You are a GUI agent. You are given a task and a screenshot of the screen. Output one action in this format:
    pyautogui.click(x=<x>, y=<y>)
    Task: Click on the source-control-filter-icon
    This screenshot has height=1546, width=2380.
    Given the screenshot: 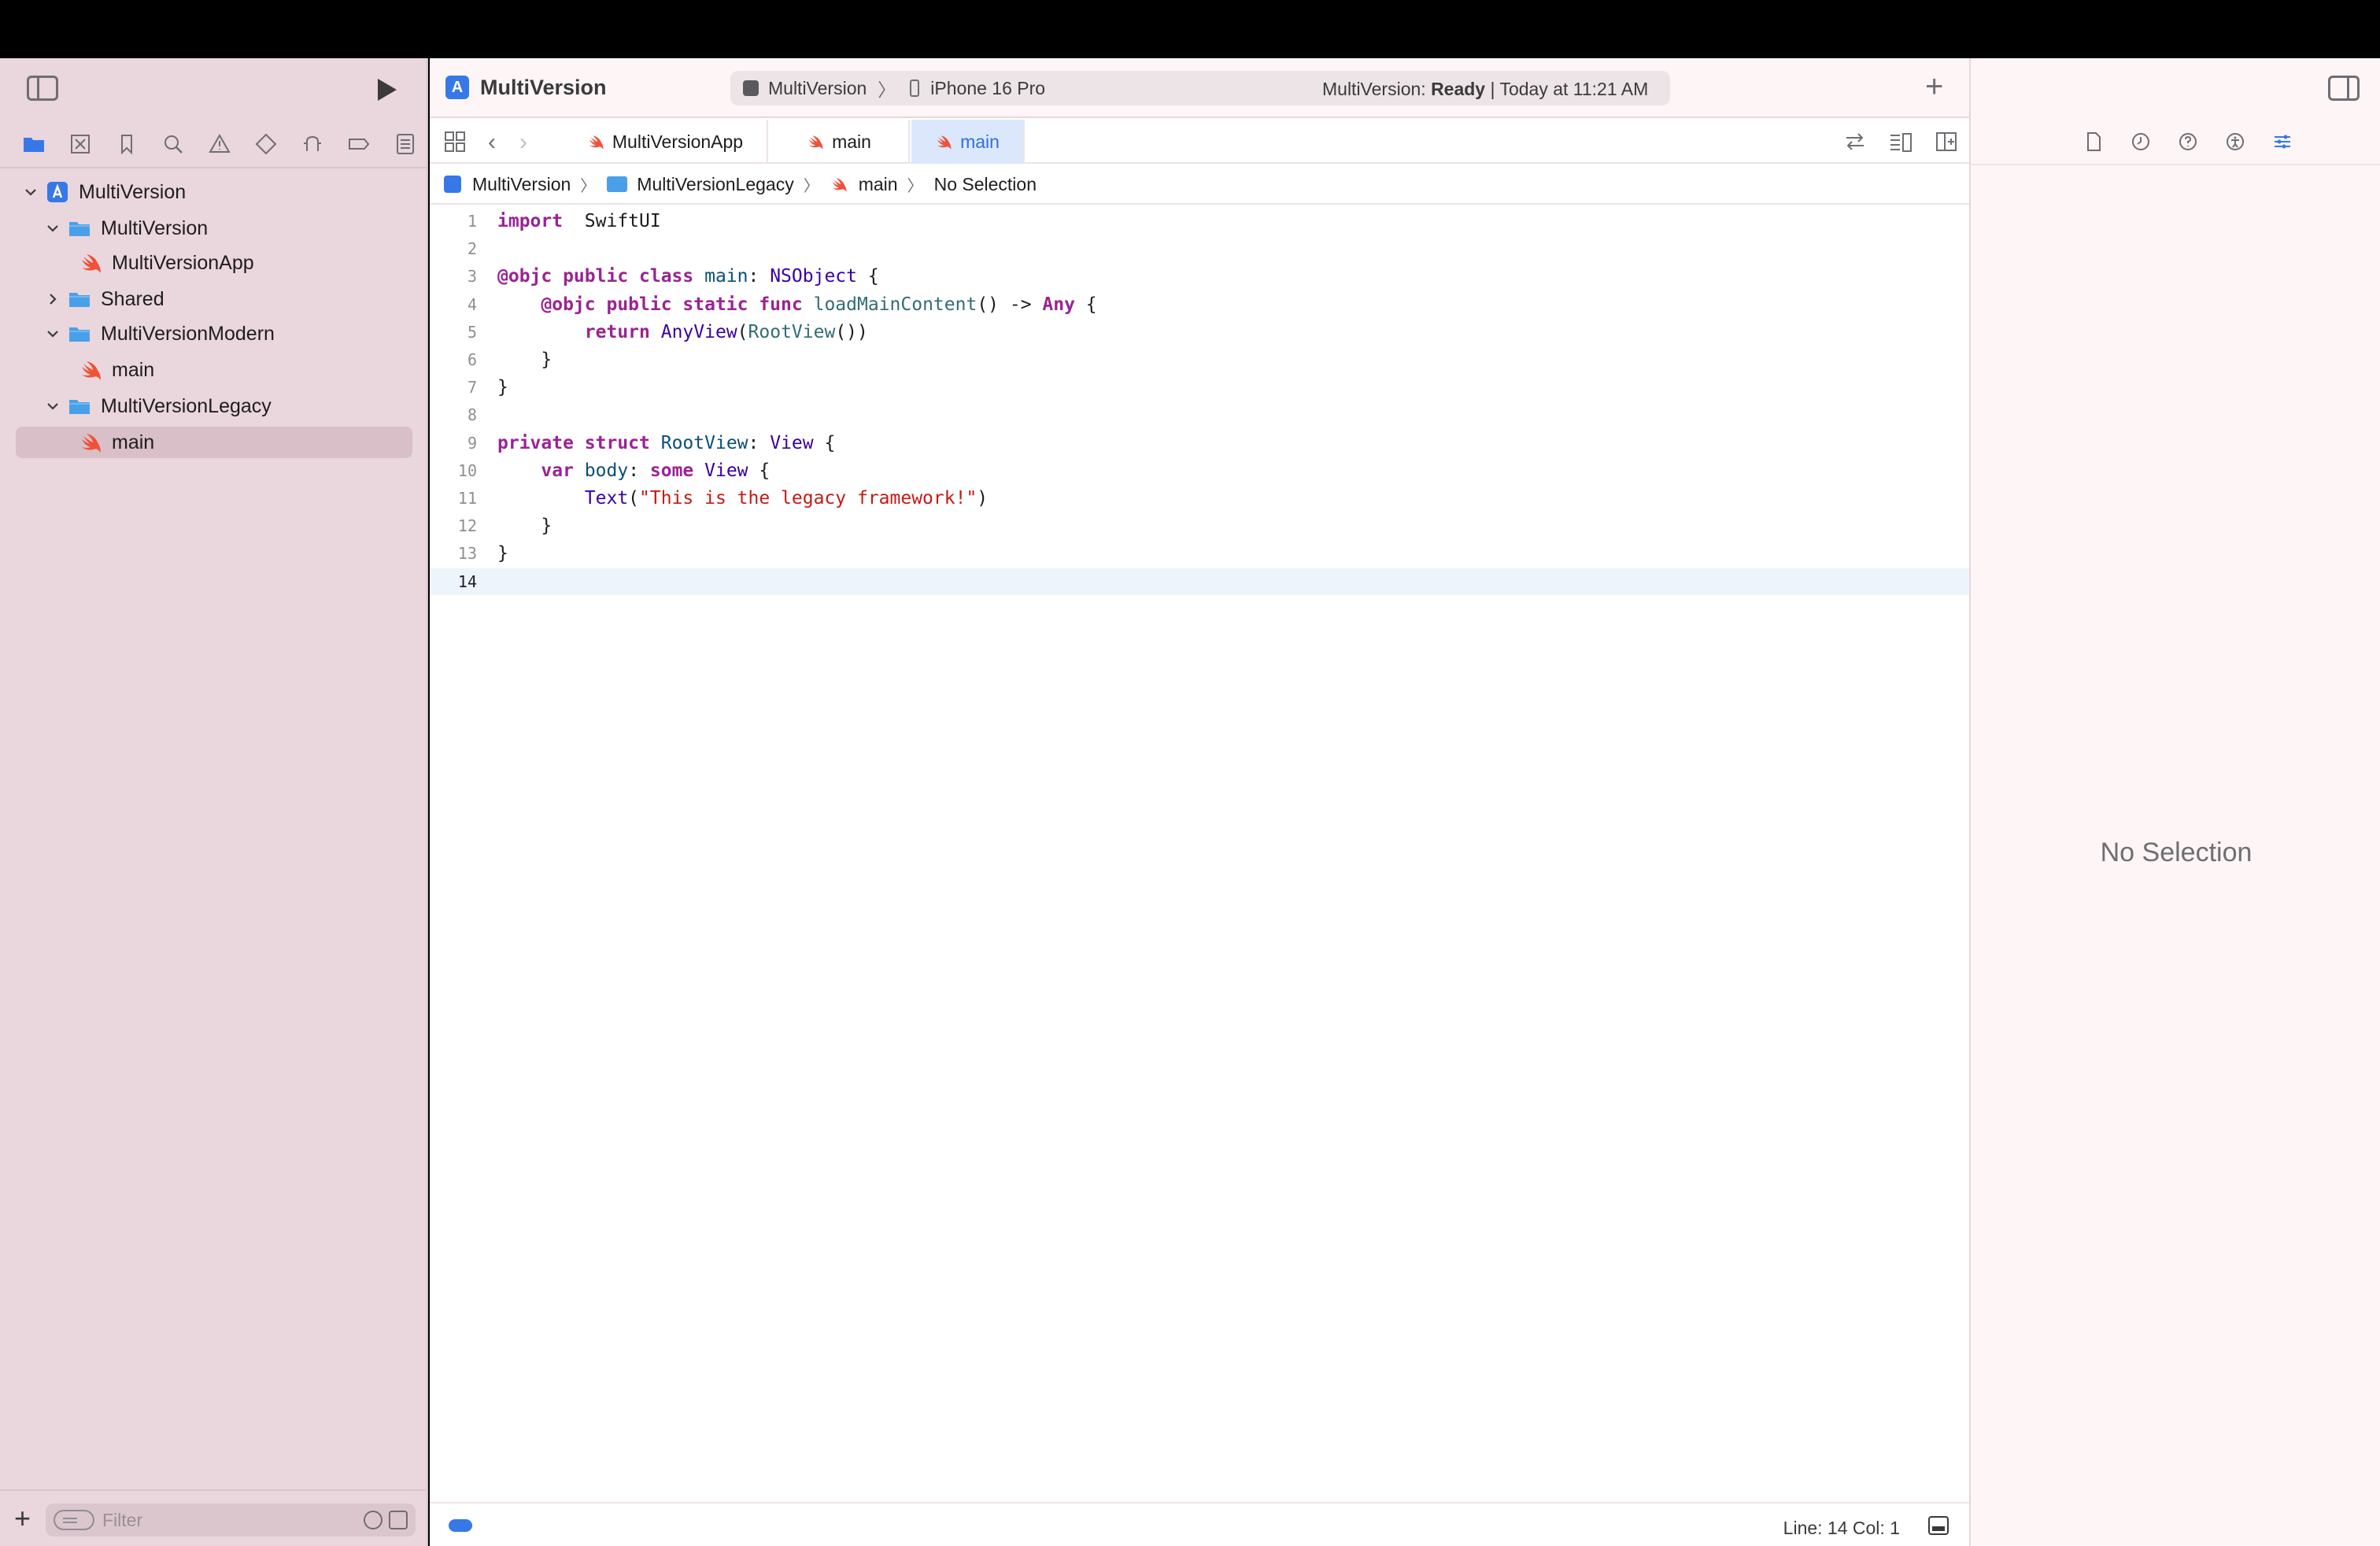 What is the action you would take?
    pyautogui.click(x=398, y=1520)
    